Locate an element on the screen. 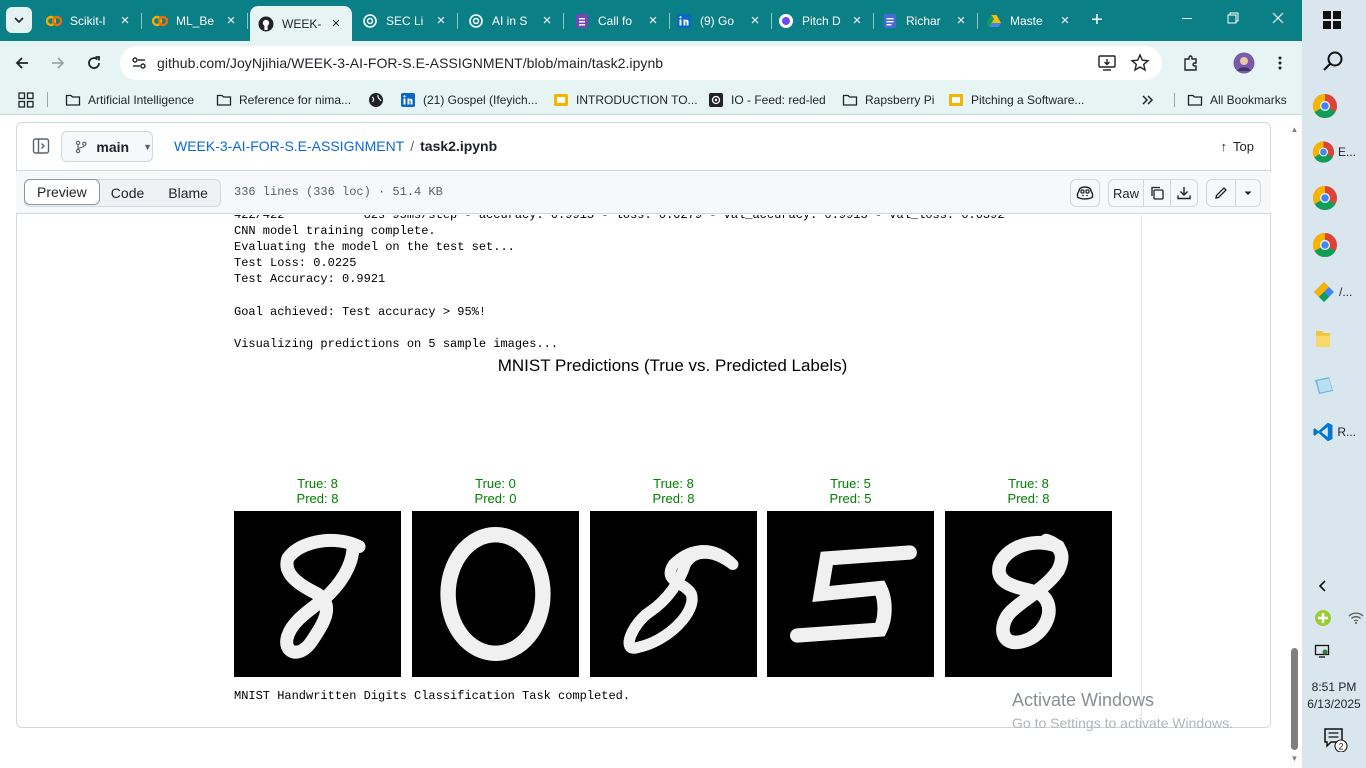 This screenshot has width=1366, height=768. bookmark-artificial-intelligence: Artificial Intelligence is located at coordinates (129, 100).